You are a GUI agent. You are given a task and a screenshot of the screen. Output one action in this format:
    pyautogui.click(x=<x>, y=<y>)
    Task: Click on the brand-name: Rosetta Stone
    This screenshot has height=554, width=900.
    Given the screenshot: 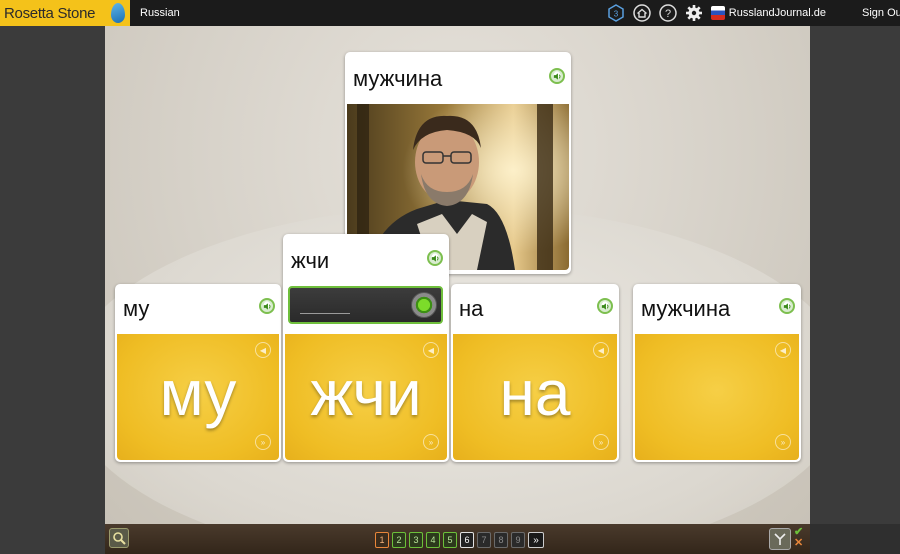 What is the action you would take?
    pyautogui.click(x=50, y=13)
    